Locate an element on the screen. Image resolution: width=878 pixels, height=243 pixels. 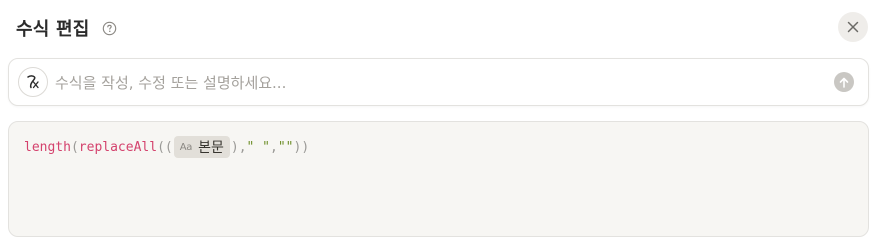
string-space-arg: " " is located at coordinates (258, 147).